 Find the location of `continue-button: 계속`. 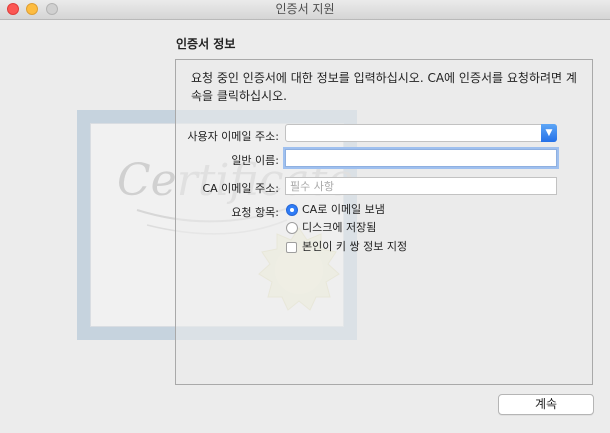

continue-button: 계속 is located at coordinates (546, 404).